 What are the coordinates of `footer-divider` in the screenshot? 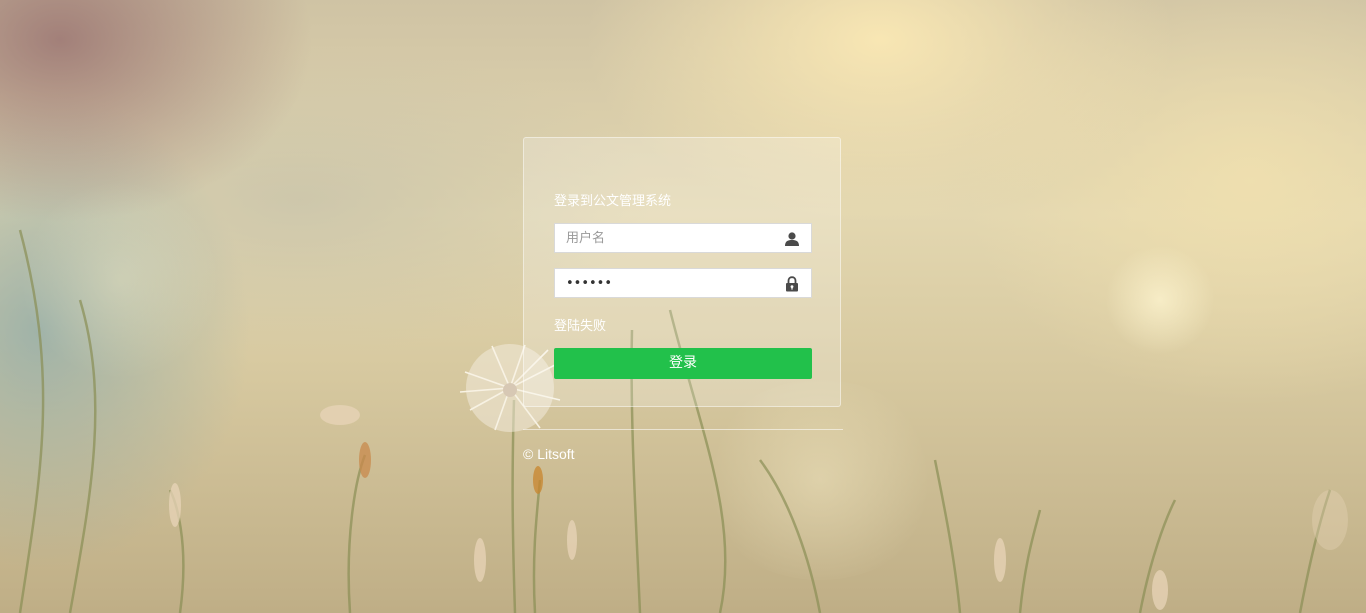 It's located at (683, 429).